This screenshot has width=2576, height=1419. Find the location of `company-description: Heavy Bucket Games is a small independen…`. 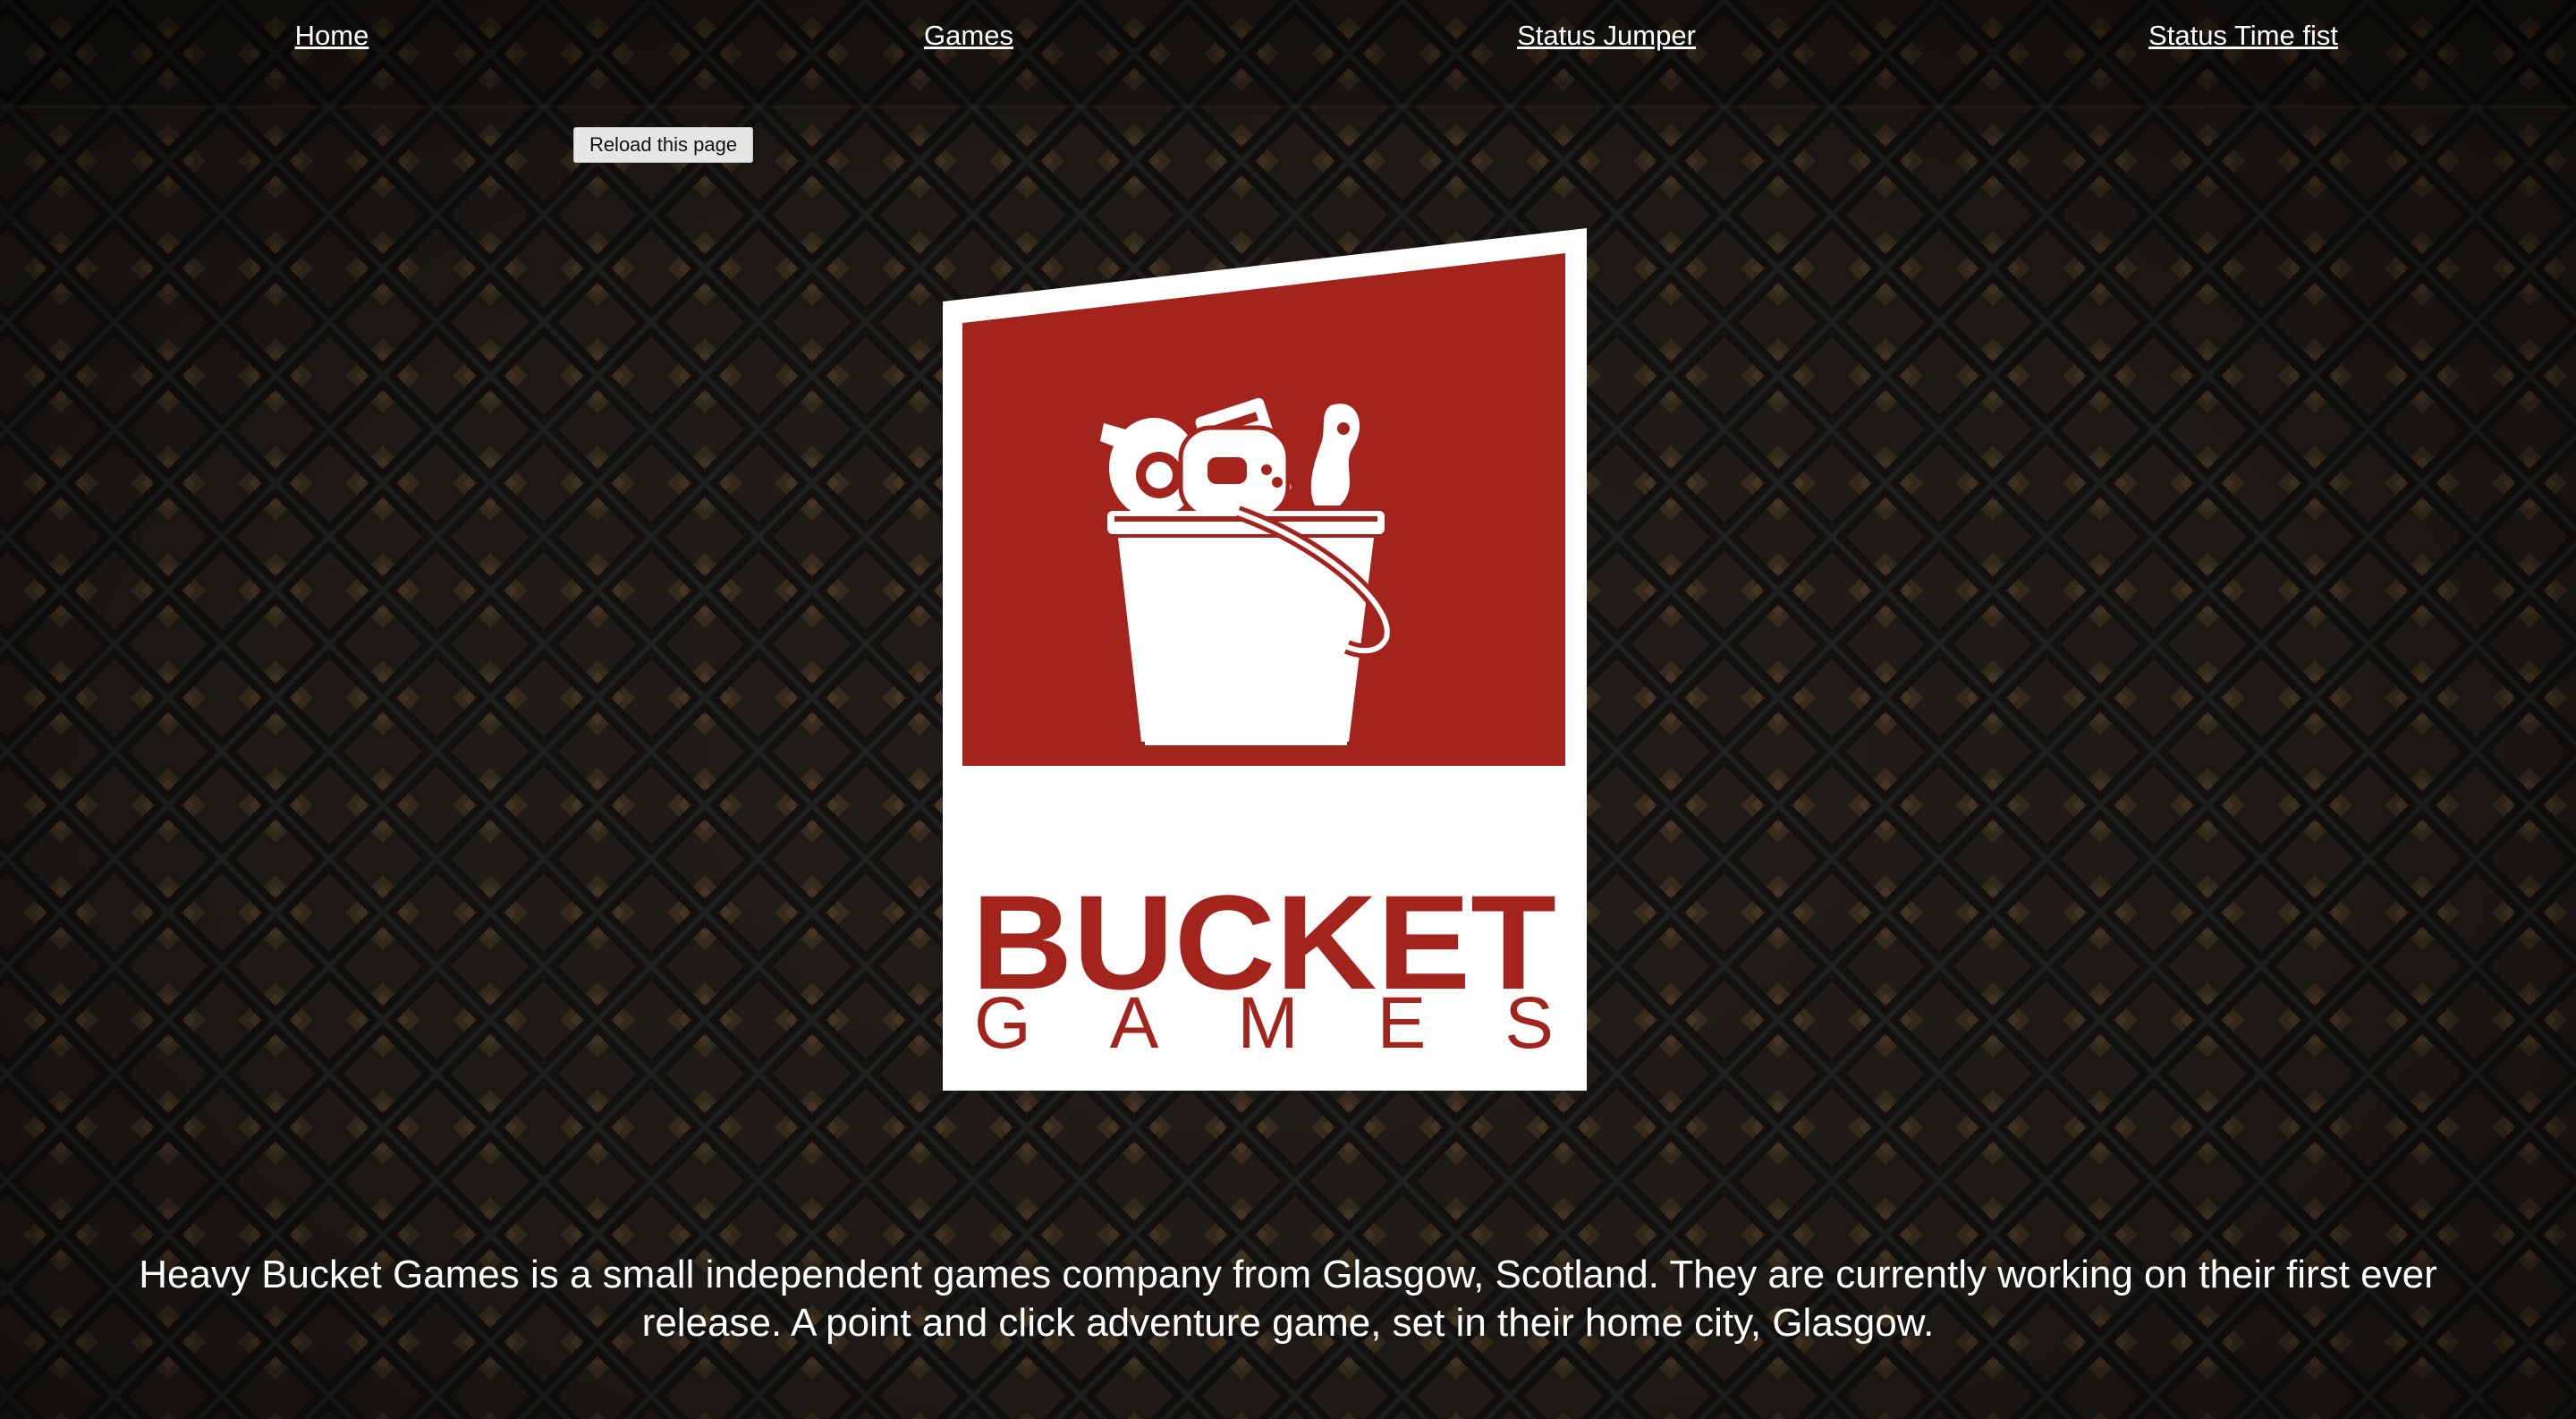

company-description: Heavy Bucket Games is a small independen… is located at coordinates (1288, 1299).